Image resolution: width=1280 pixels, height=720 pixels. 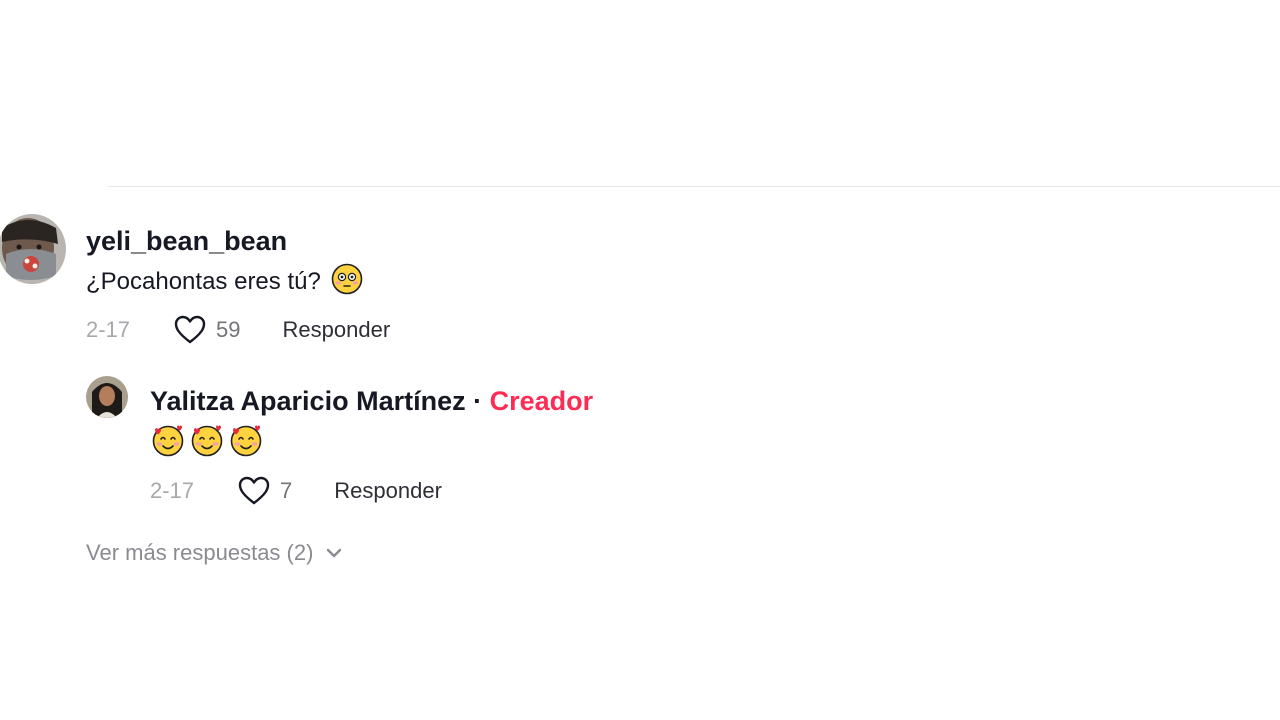 I want to click on reply-header: Yalitza Aparicio Martínez · Creador, so click(x=371, y=401).